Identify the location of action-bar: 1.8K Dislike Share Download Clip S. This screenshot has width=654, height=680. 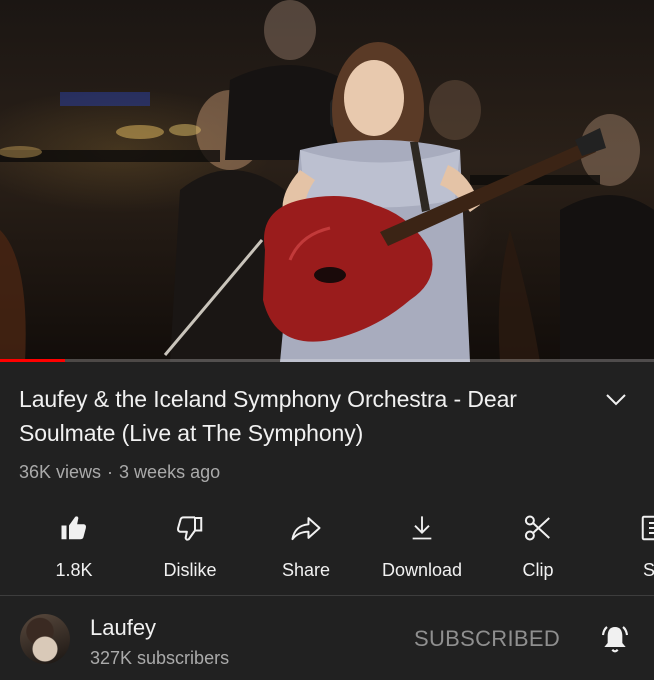
(327, 544).